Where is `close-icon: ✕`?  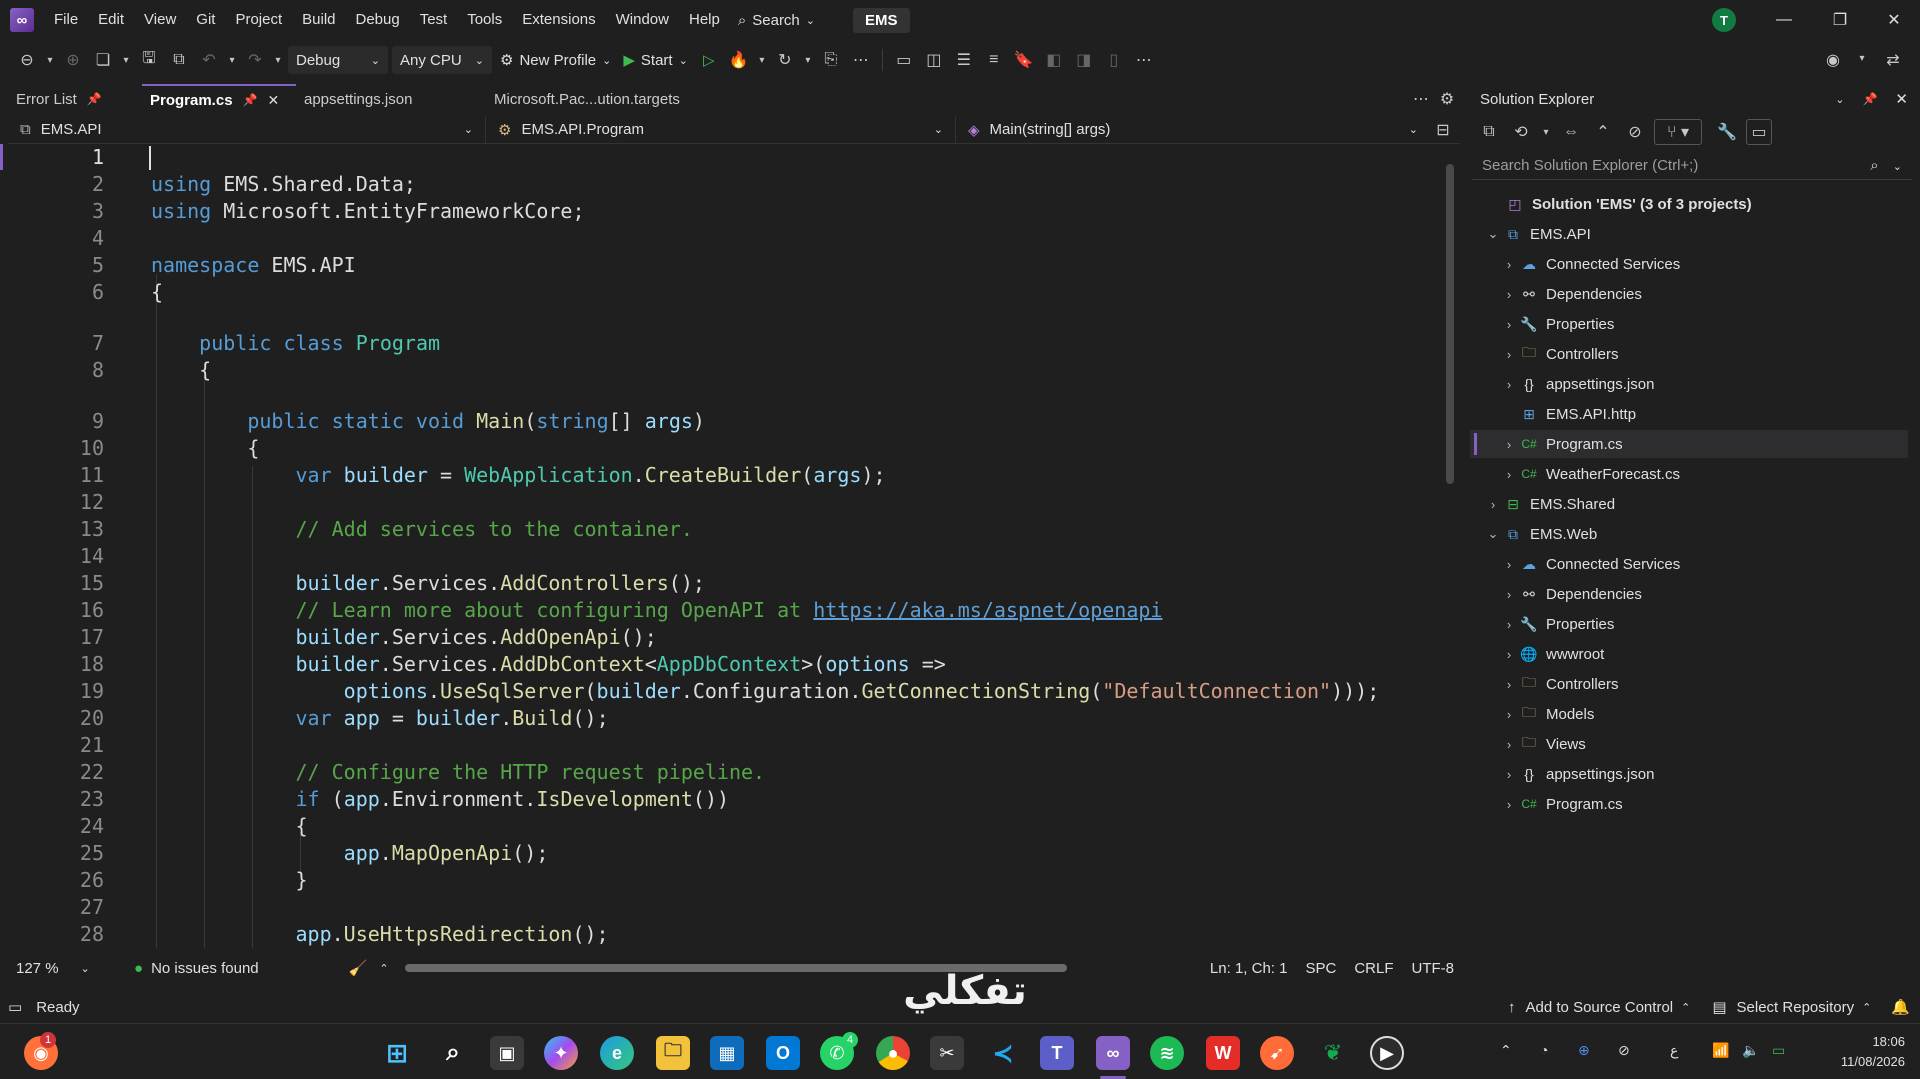 close-icon: ✕ is located at coordinates (274, 100).